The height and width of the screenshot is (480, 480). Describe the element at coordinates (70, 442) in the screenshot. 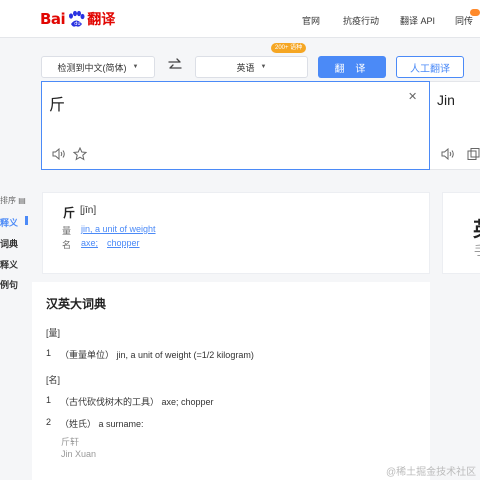

I see `example-chinese: 斤轩` at that location.